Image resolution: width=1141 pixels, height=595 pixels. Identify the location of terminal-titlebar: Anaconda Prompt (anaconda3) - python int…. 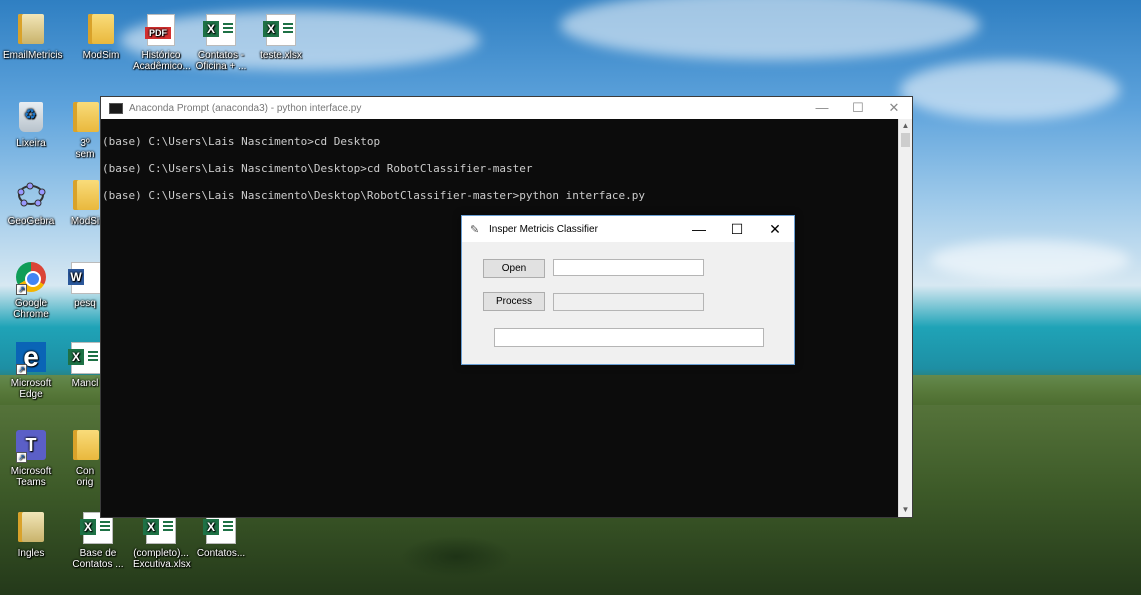
(506, 108).